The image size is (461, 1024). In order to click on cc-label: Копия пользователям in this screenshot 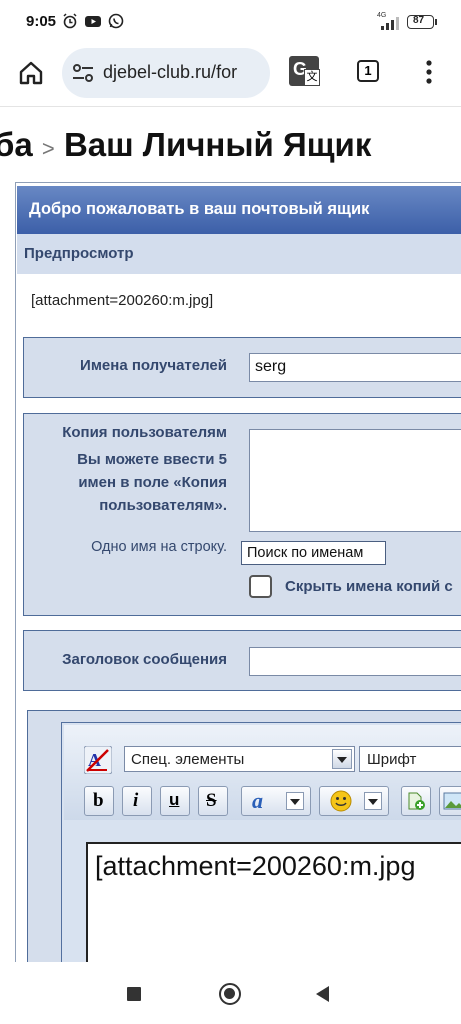, I will do `click(144, 432)`.